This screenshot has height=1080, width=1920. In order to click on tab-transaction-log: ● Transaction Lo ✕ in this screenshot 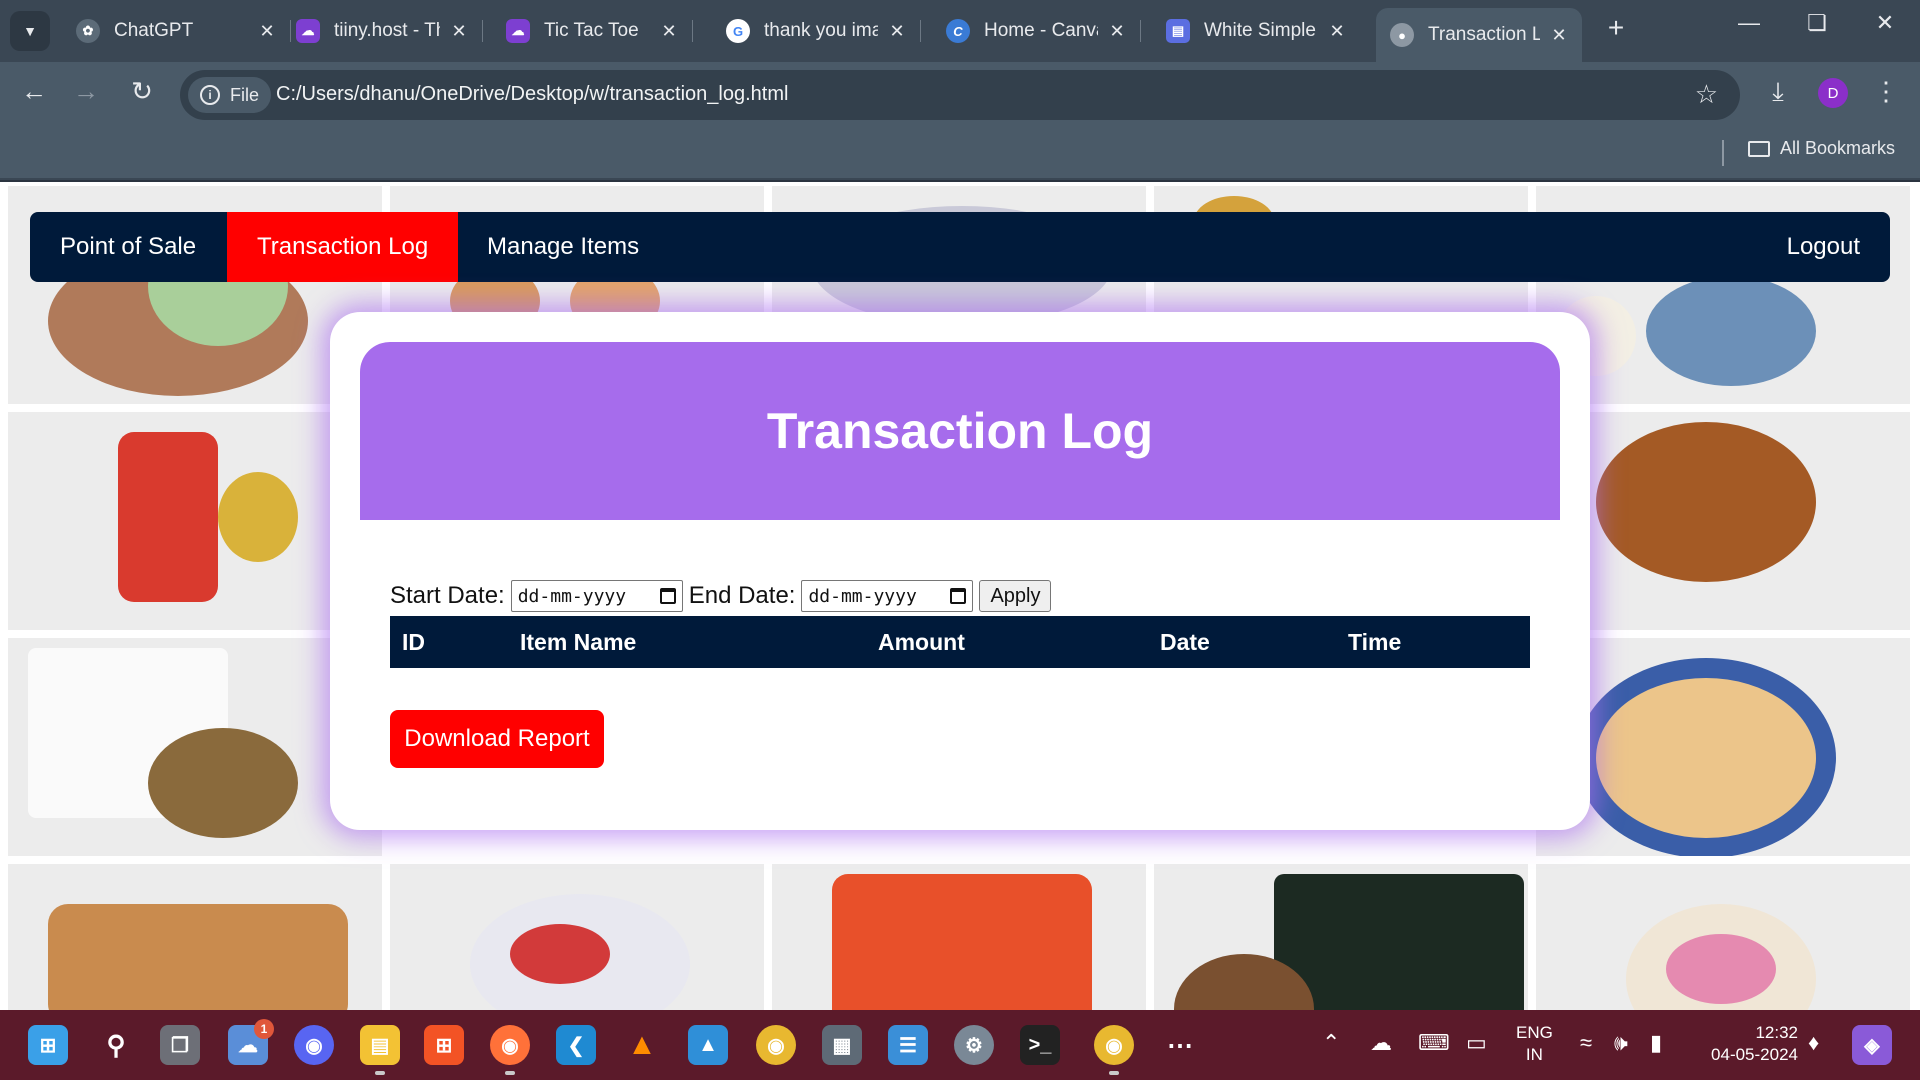, I will do `click(1479, 35)`.